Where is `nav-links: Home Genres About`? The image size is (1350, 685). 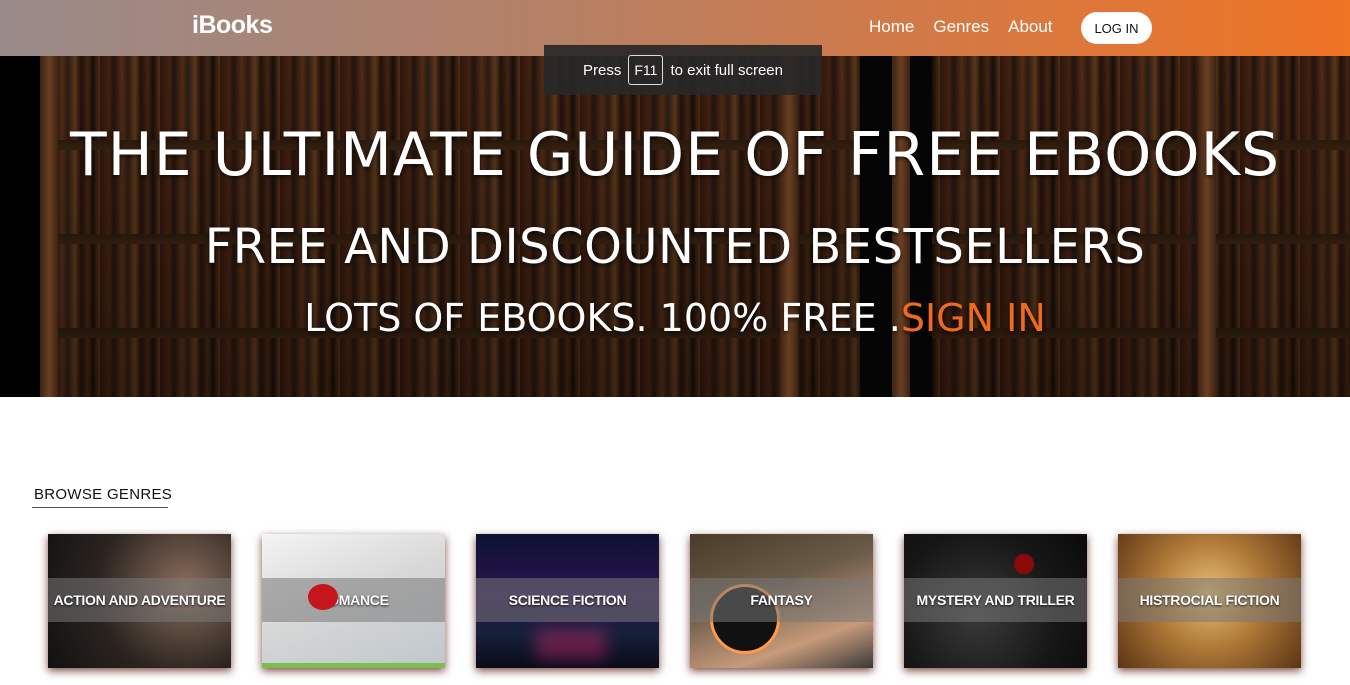
nav-links: Home Genres About is located at coordinates (961, 27).